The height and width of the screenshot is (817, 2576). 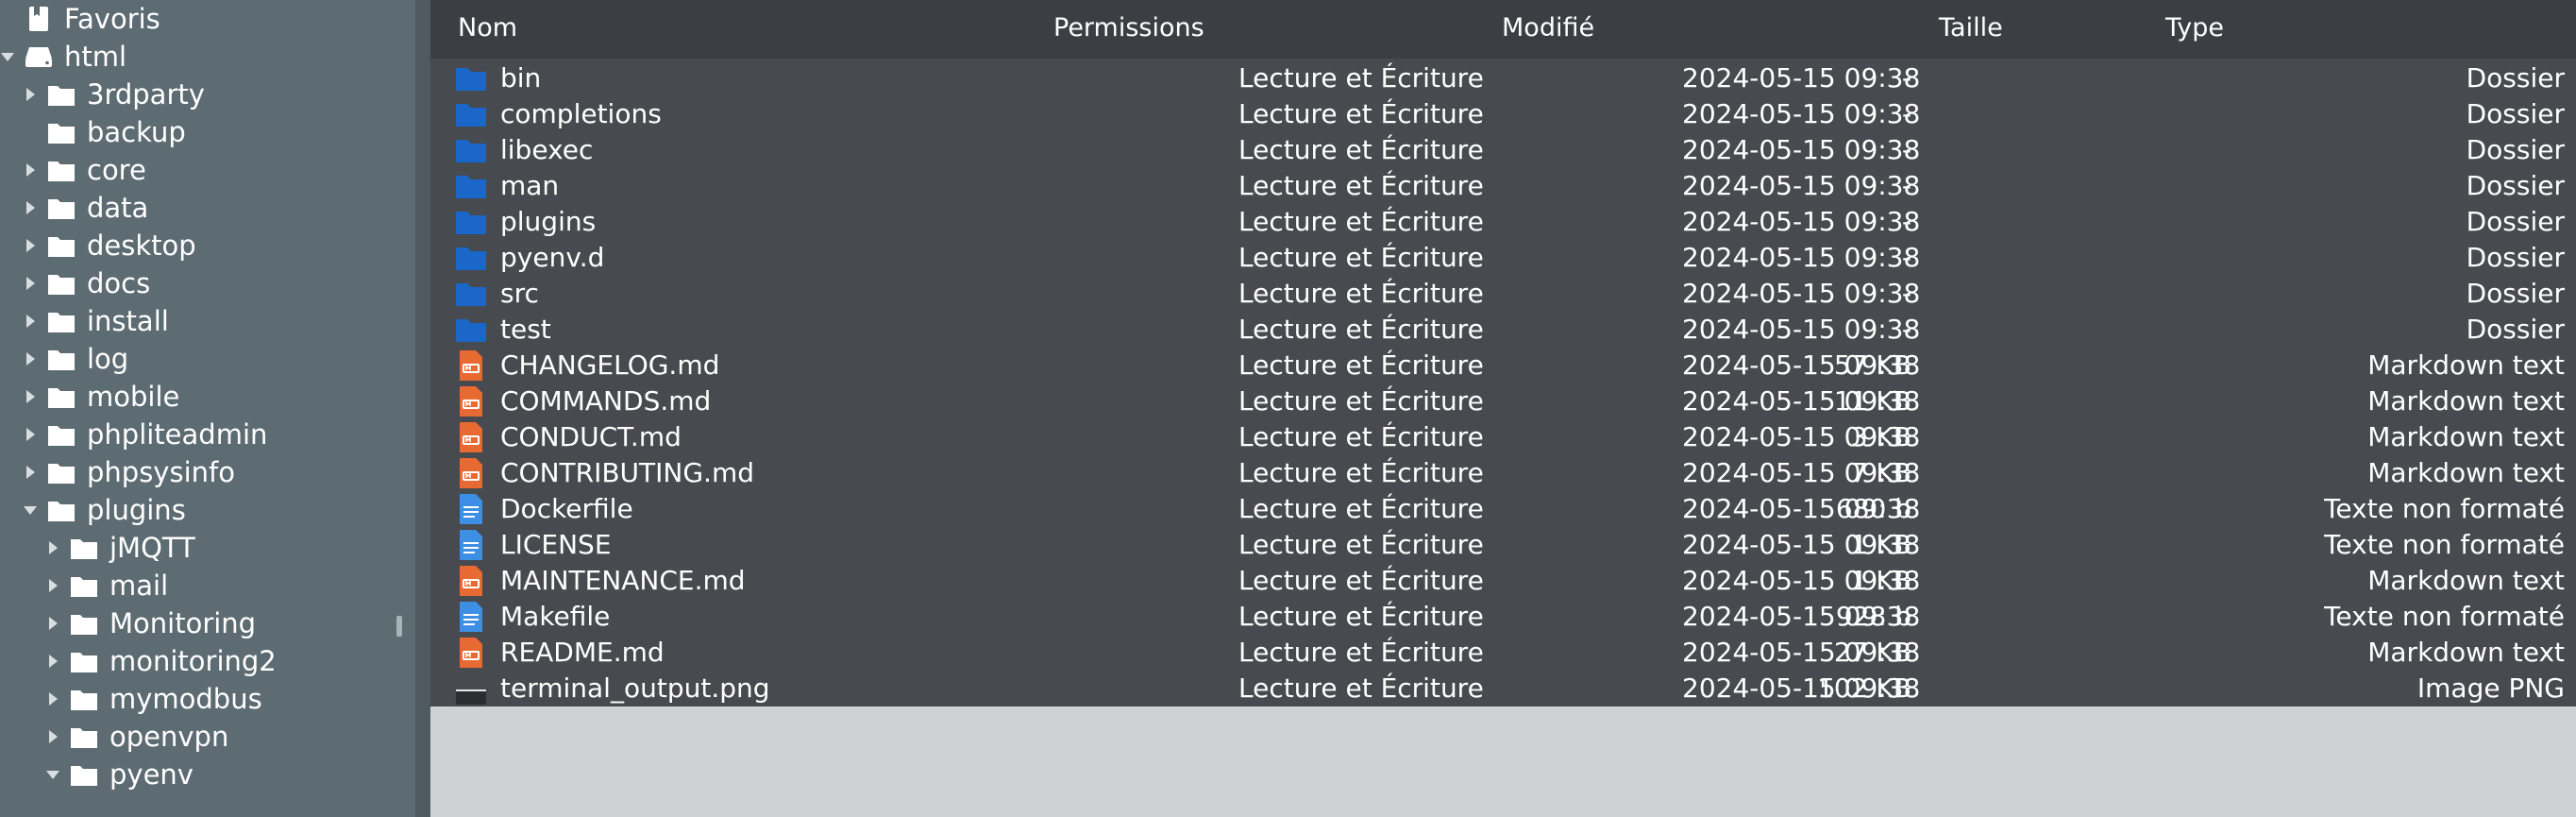 What do you see at coordinates (628, 473) in the screenshot?
I see `file-name: CONTRIBUTING.md` at bounding box center [628, 473].